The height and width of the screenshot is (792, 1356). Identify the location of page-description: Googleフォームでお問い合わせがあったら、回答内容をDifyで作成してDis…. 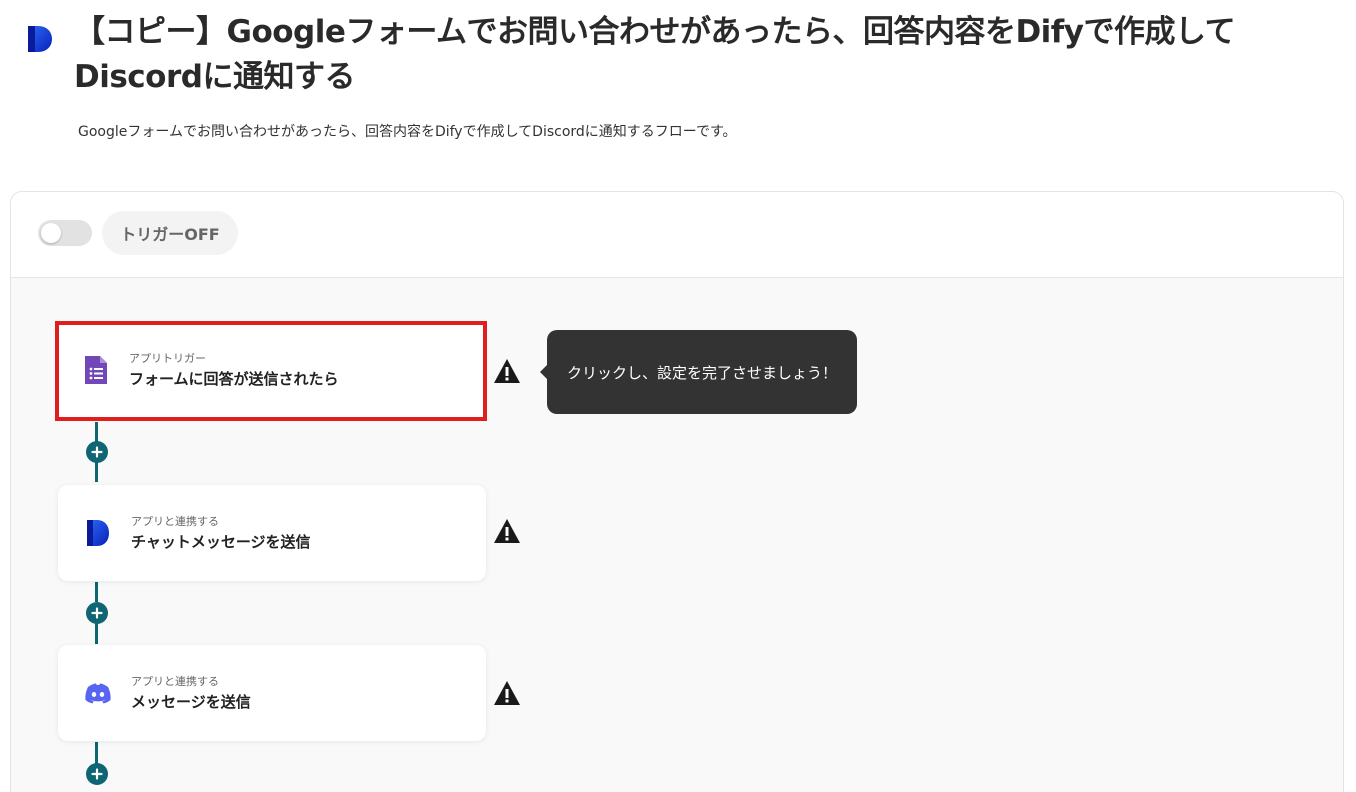
(407, 132).